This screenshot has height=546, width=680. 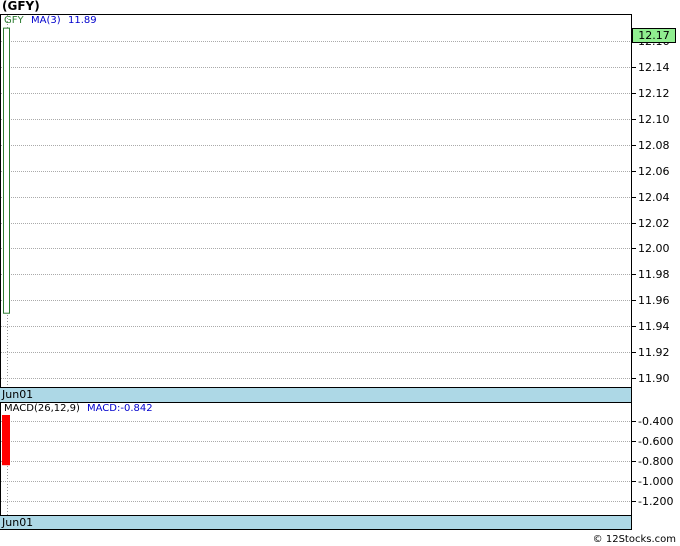 I want to click on price-tick-label: 12.06, so click(x=654, y=171).